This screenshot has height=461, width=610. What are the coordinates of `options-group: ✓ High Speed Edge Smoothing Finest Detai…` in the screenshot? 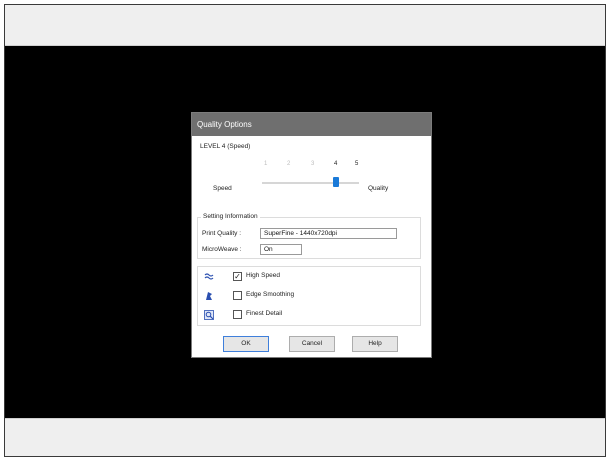 It's located at (309, 296).